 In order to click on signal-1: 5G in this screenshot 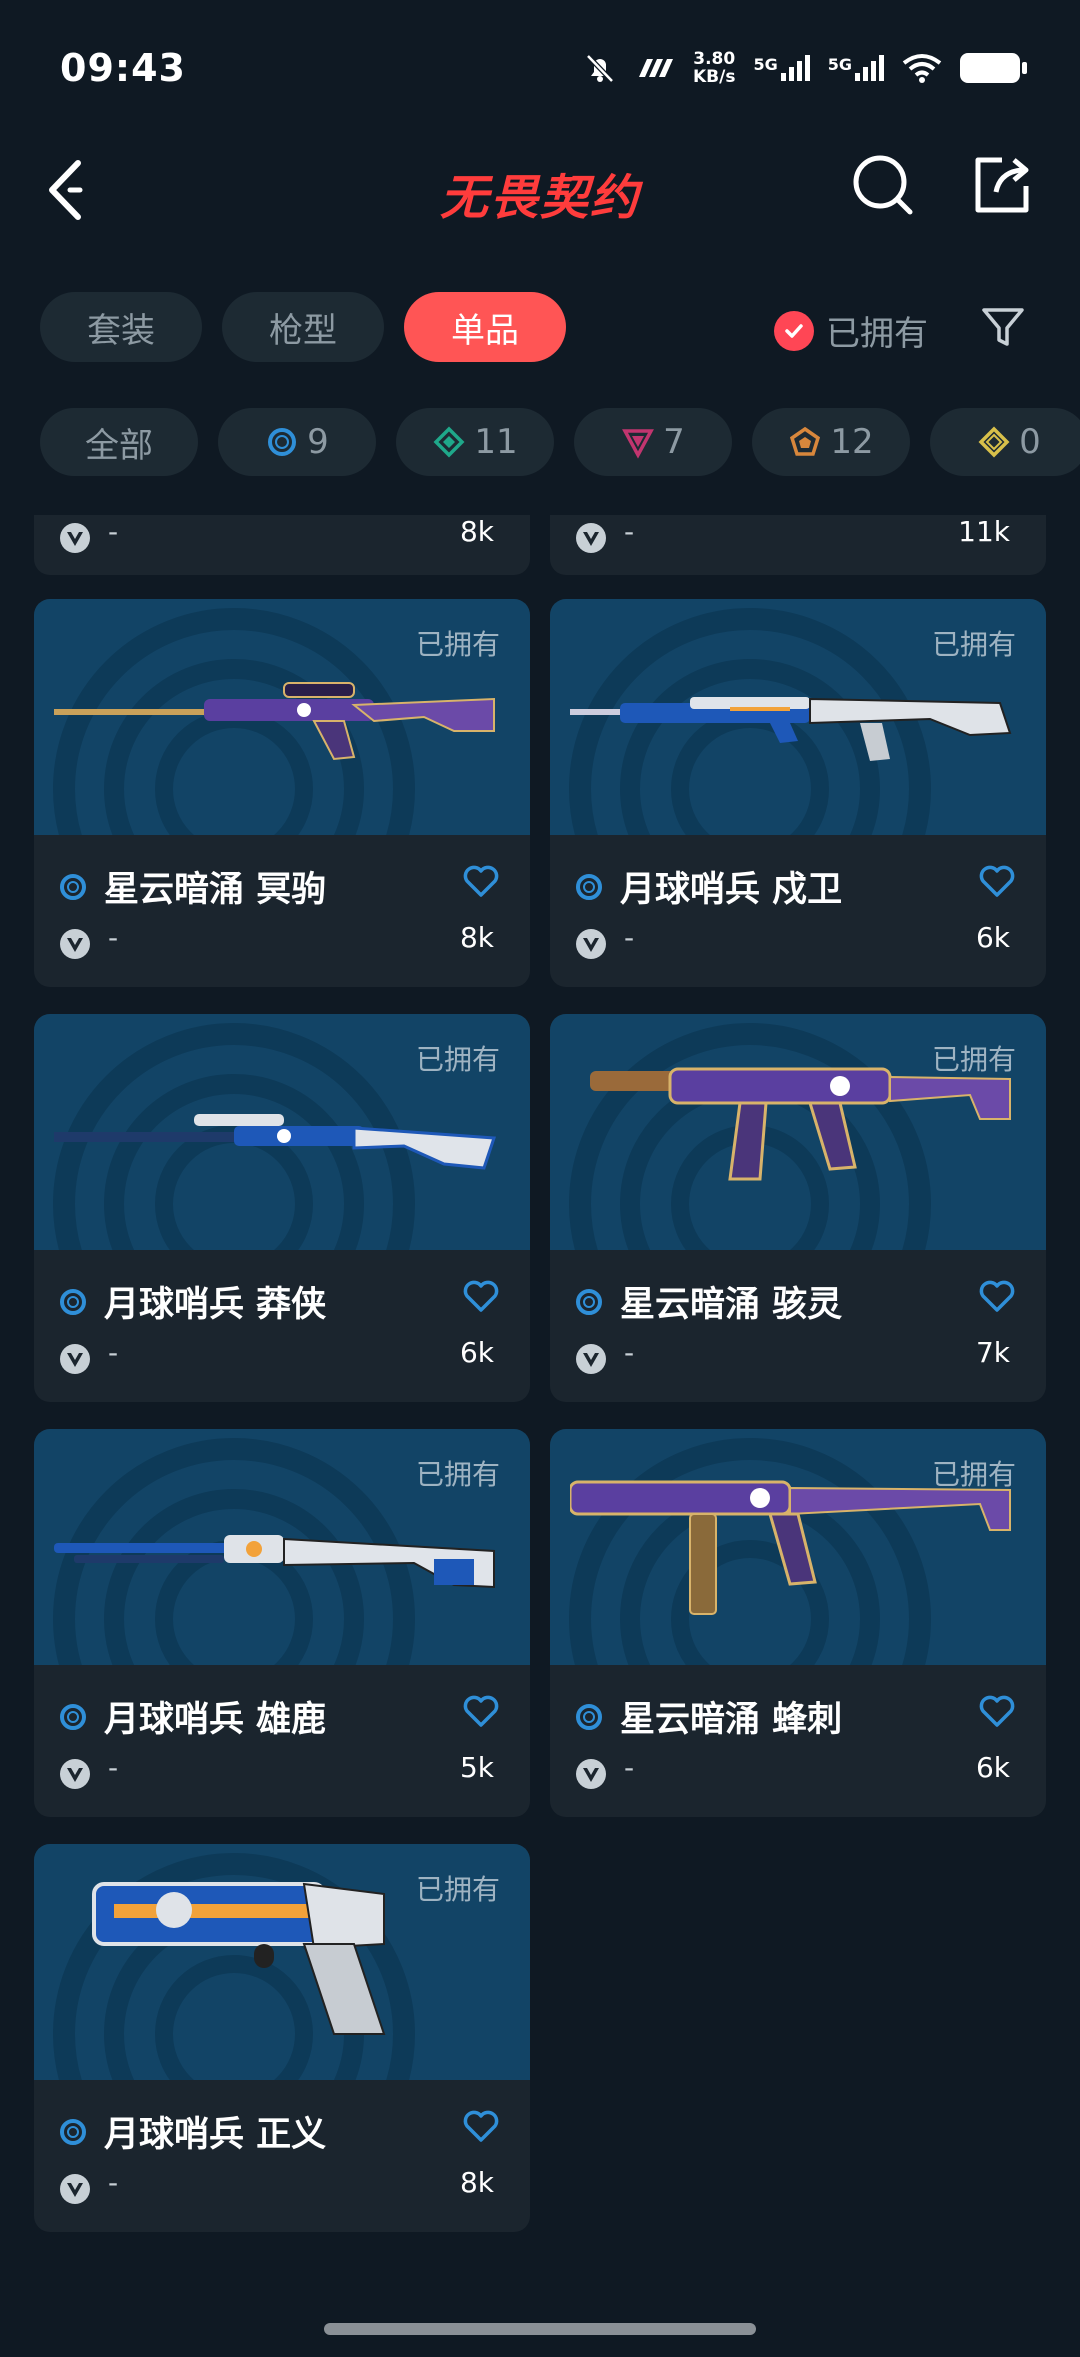, I will do `click(781, 68)`.